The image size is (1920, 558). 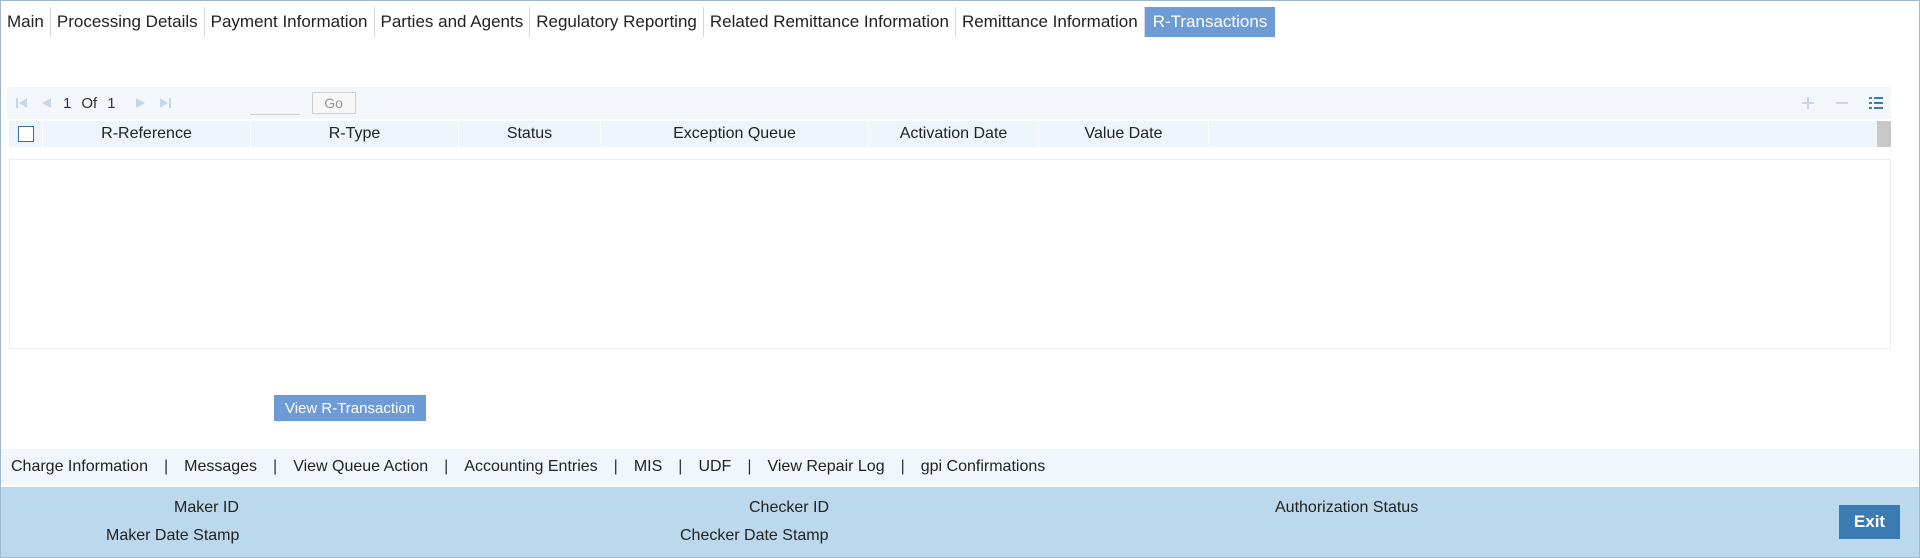 What do you see at coordinates (147, 134) in the screenshot?
I see `column-header-r-reference: R-Reference` at bounding box center [147, 134].